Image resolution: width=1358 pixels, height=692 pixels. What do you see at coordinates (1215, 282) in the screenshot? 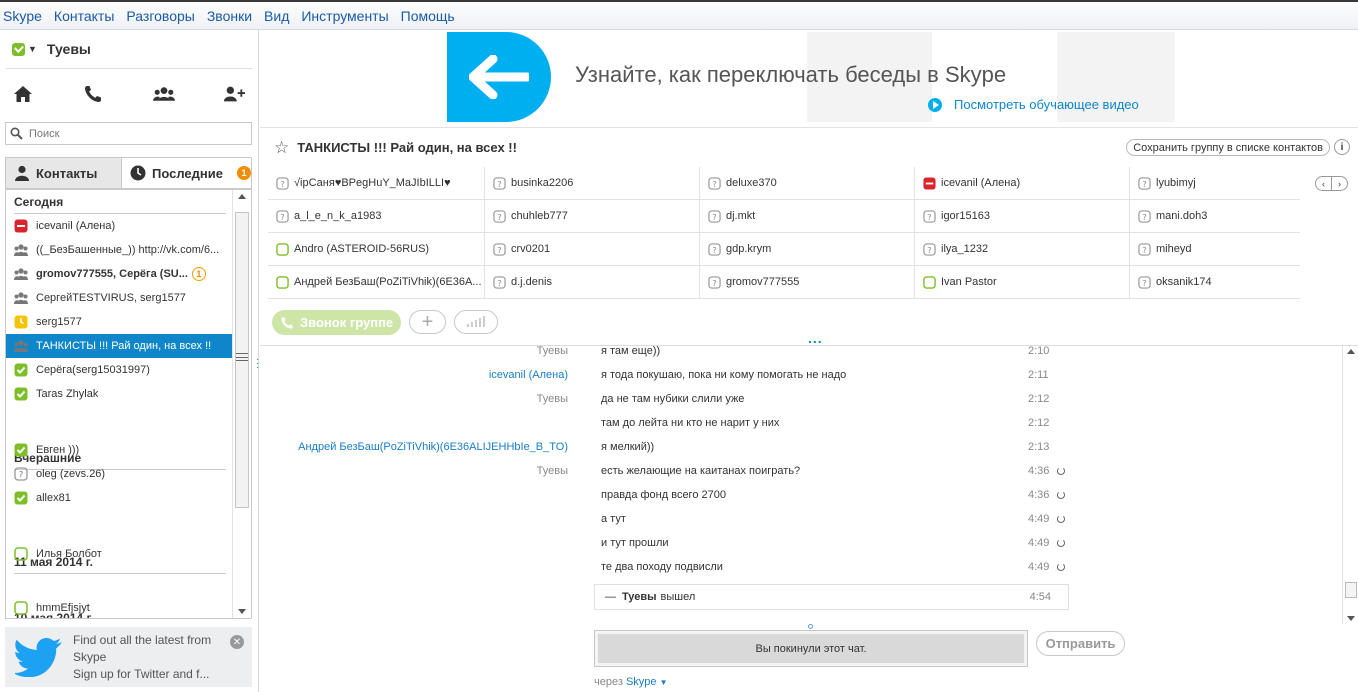
I see `participant-item: ? oksanik174` at bounding box center [1215, 282].